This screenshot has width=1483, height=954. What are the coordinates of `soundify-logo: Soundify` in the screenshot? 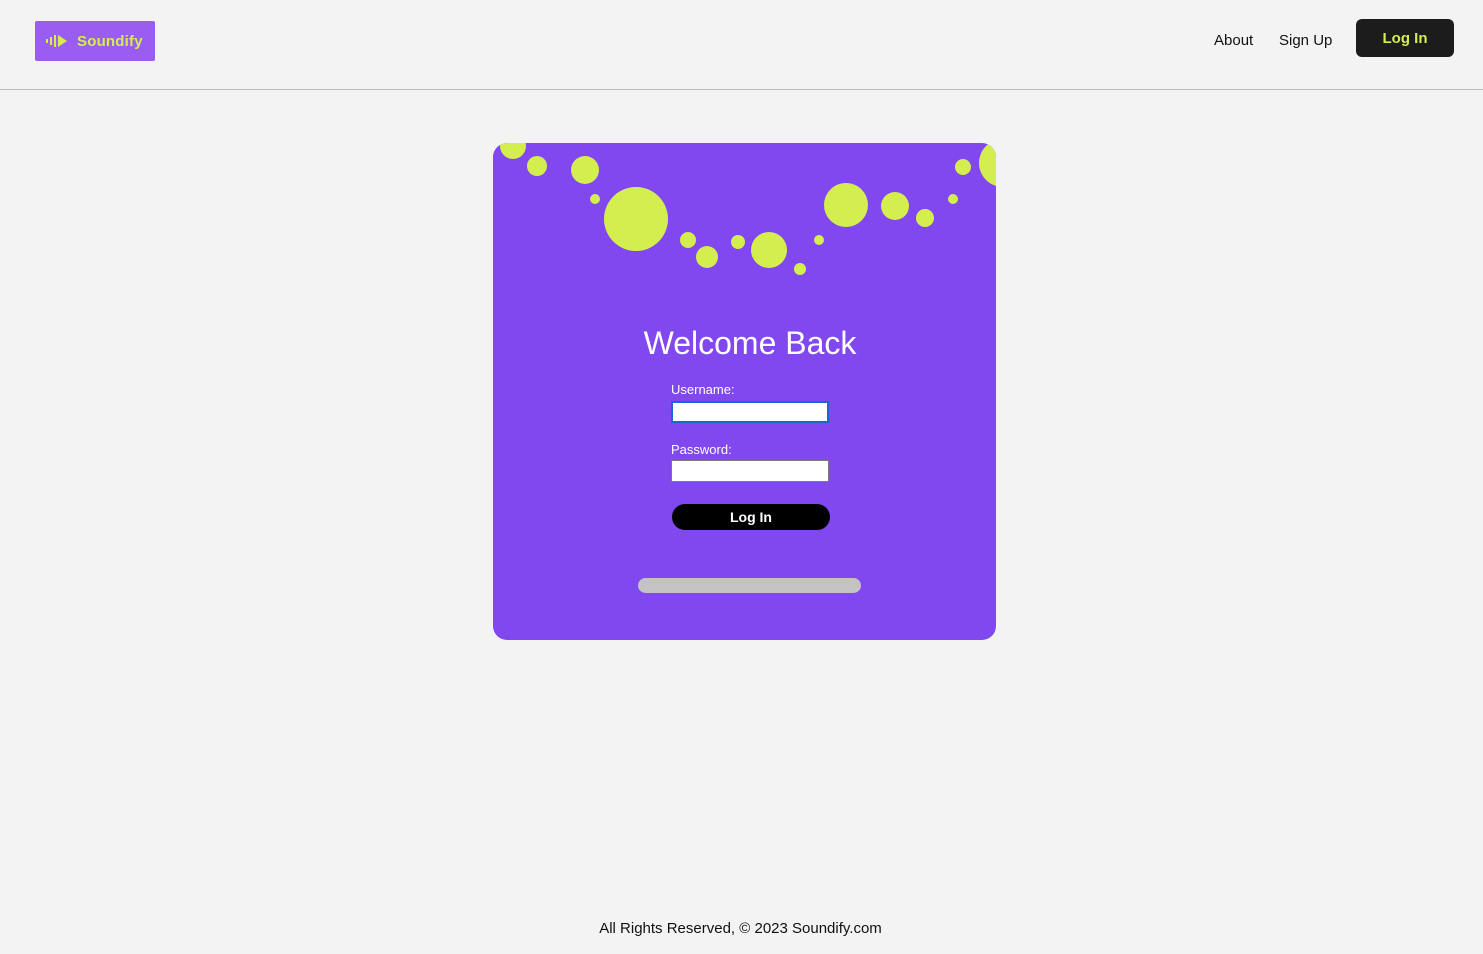 It's located at (95, 41).